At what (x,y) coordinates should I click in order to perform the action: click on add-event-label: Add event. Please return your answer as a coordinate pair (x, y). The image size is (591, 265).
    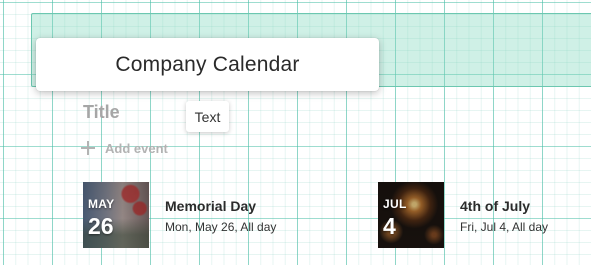
    Looking at the image, I should click on (136, 148).